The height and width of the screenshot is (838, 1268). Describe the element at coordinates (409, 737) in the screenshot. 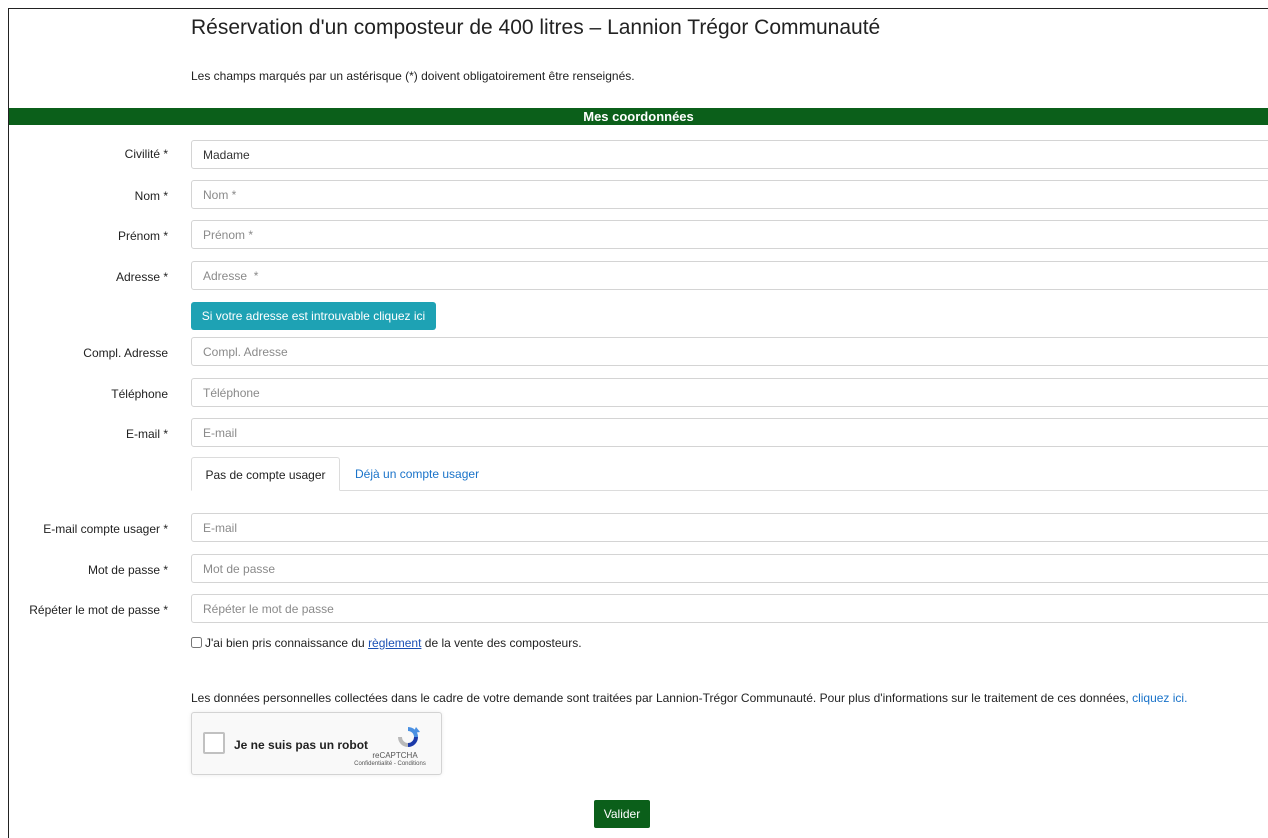

I see `recaptcha-logo-icon` at that location.